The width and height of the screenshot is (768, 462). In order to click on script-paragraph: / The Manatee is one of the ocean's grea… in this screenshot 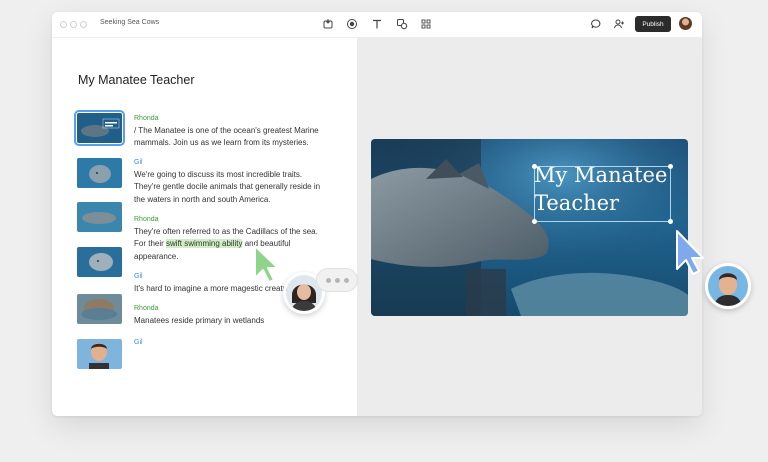, I will do `click(236, 137)`.